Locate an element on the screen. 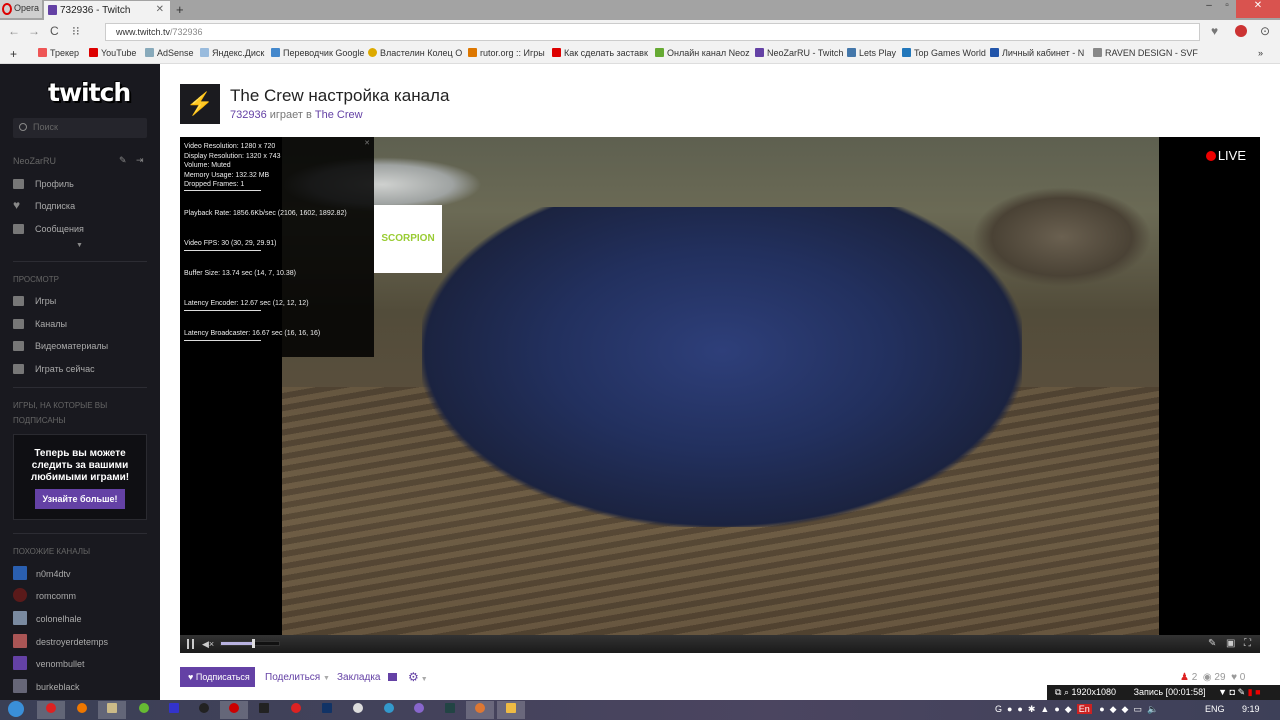 The height and width of the screenshot is (720, 1280). bookmark: Top Games World is located at coordinates (944, 53).